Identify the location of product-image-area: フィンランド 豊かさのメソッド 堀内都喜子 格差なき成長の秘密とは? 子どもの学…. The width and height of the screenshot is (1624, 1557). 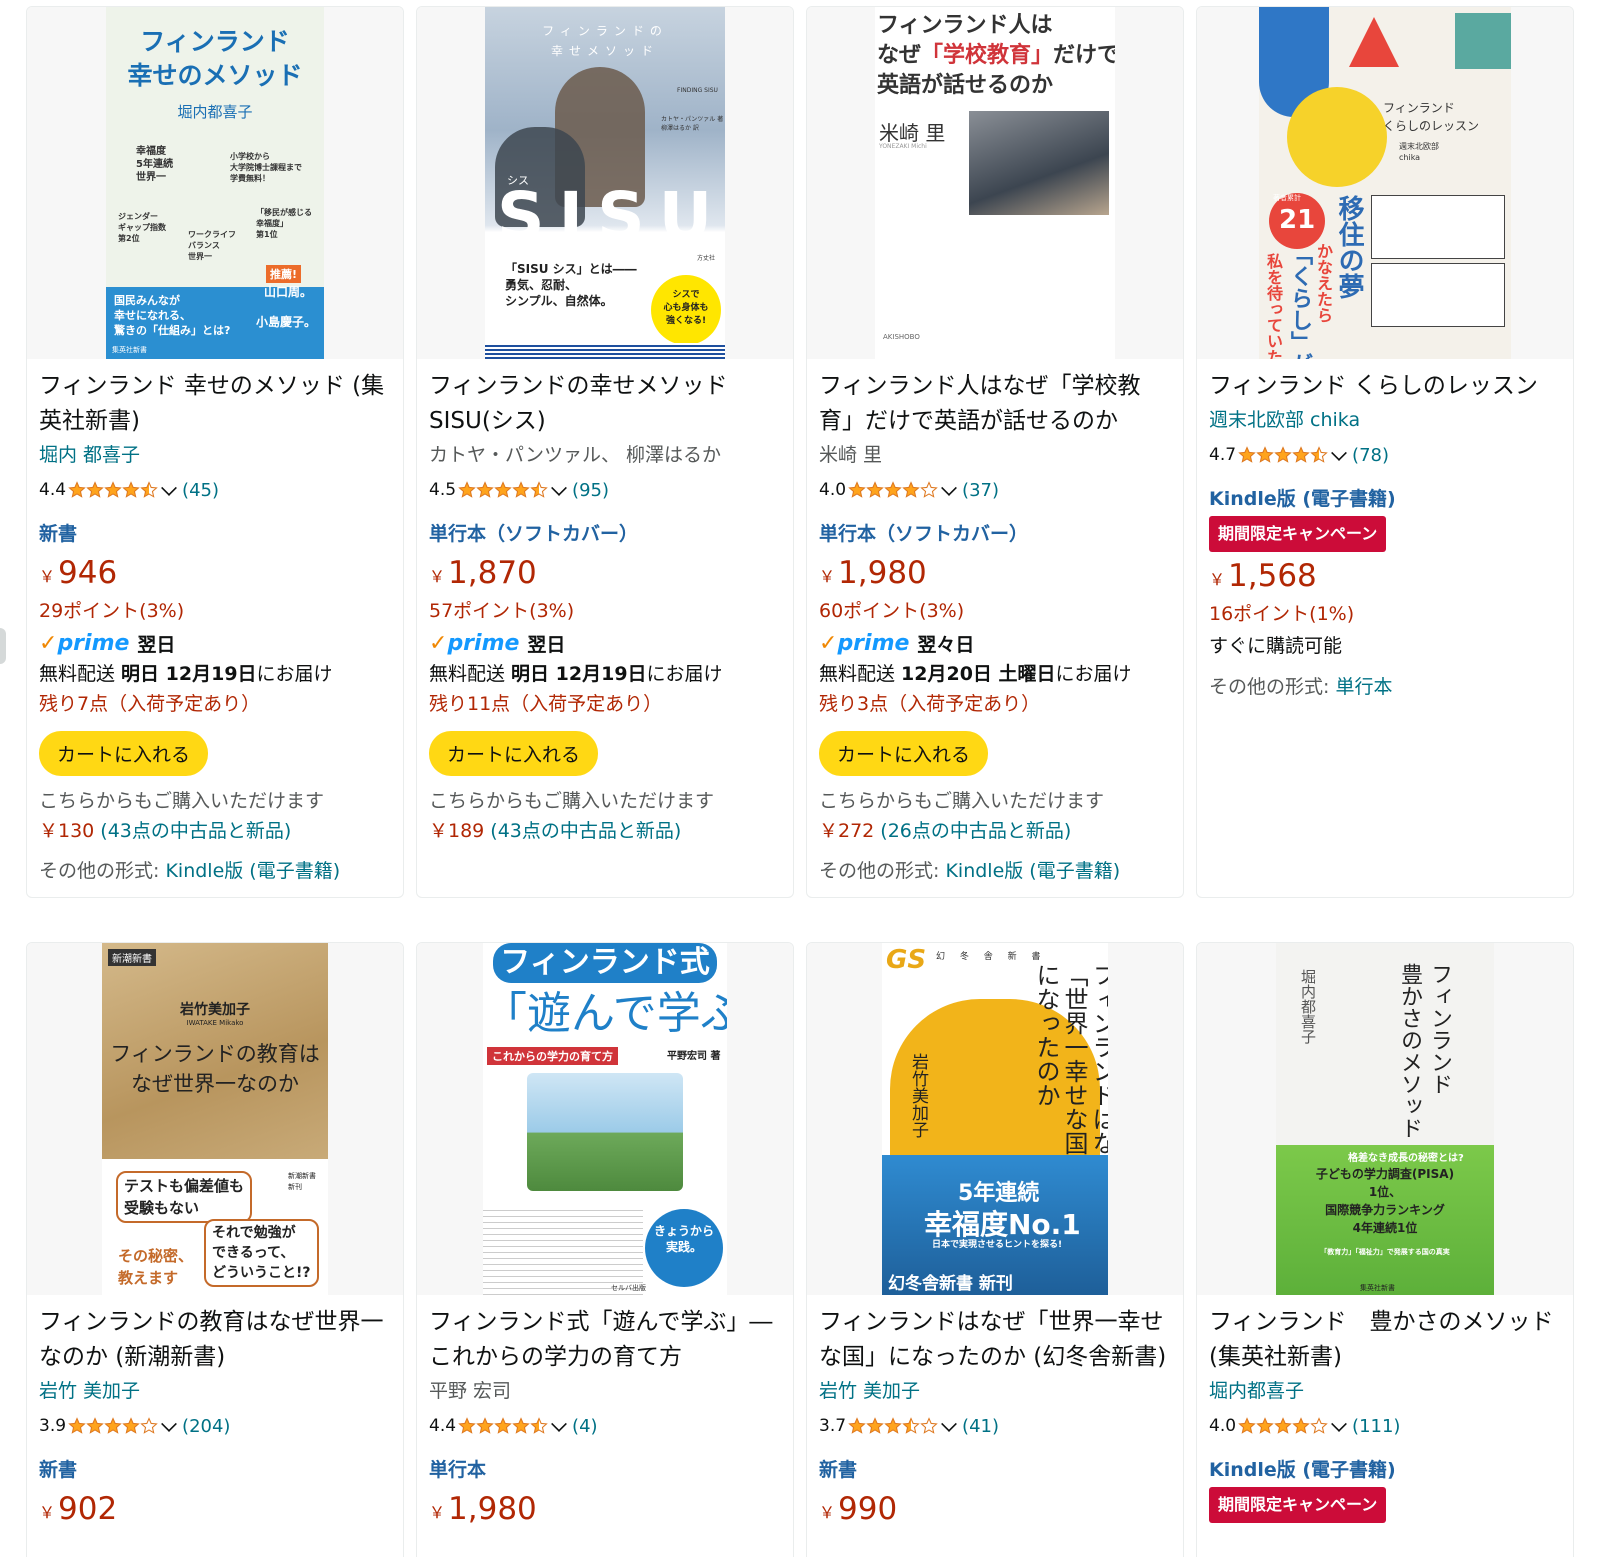
(1385, 1119).